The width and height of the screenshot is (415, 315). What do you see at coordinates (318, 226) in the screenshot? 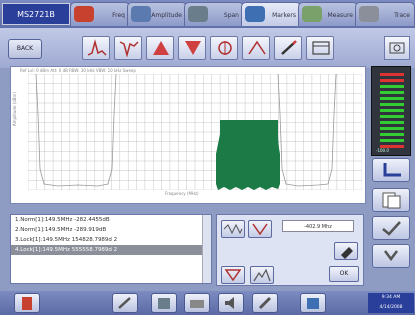
I see `marker-frequency-field: -402.9 Mhz` at bounding box center [318, 226].